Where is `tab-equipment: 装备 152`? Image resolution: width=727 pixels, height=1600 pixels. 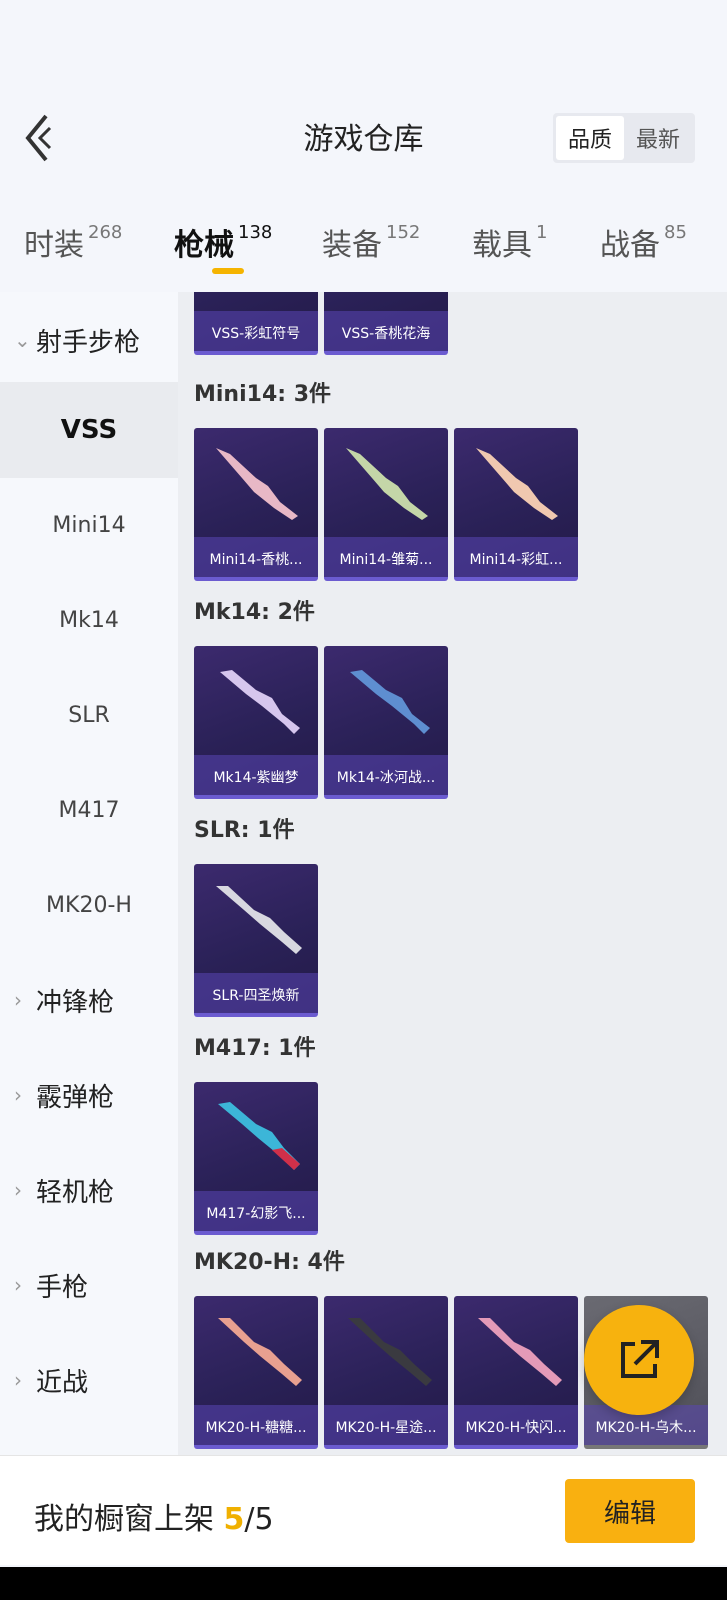
tab-equipment: 装备 152 is located at coordinates (371, 242).